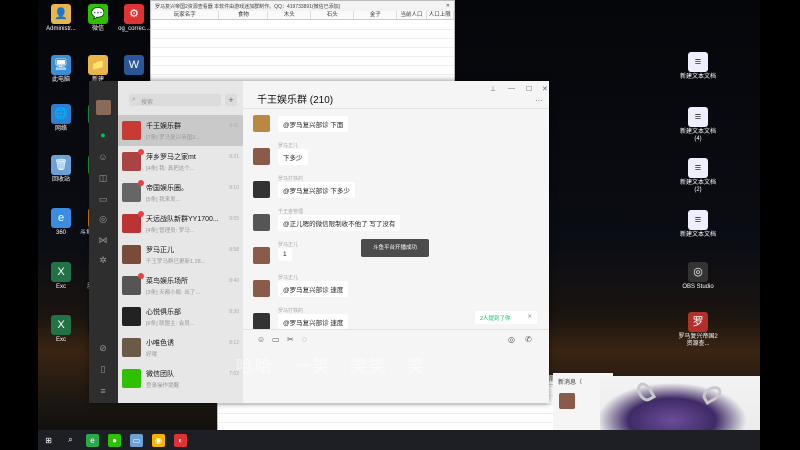  Describe the element at coordinates (114, 440) in the screenshot. I see `wechat-icon: ●` at that location.